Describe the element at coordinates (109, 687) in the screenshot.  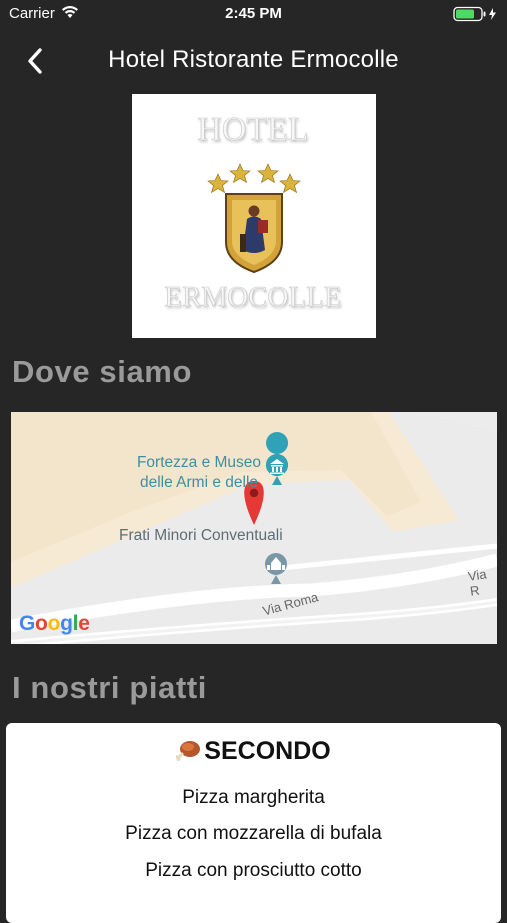
I see `dishes-section-title: I nostri piatti` at that location.